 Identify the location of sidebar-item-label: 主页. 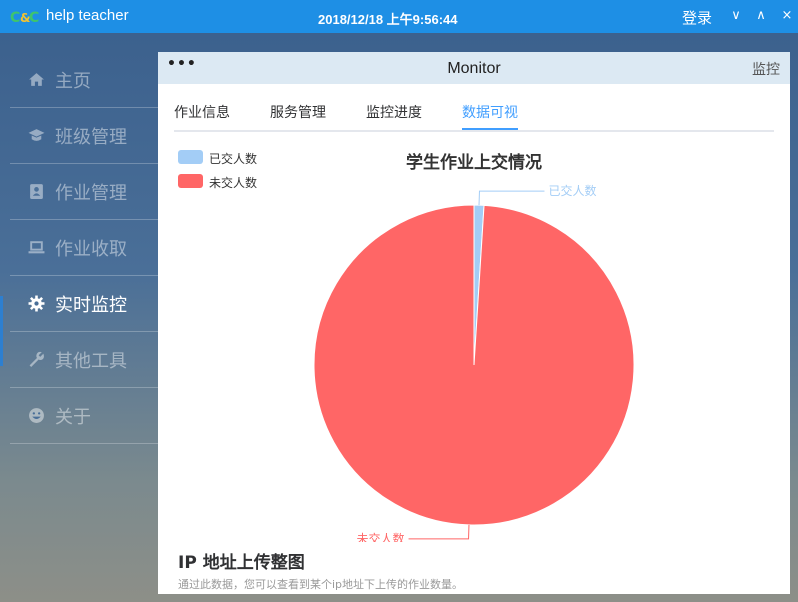
(73, 81).